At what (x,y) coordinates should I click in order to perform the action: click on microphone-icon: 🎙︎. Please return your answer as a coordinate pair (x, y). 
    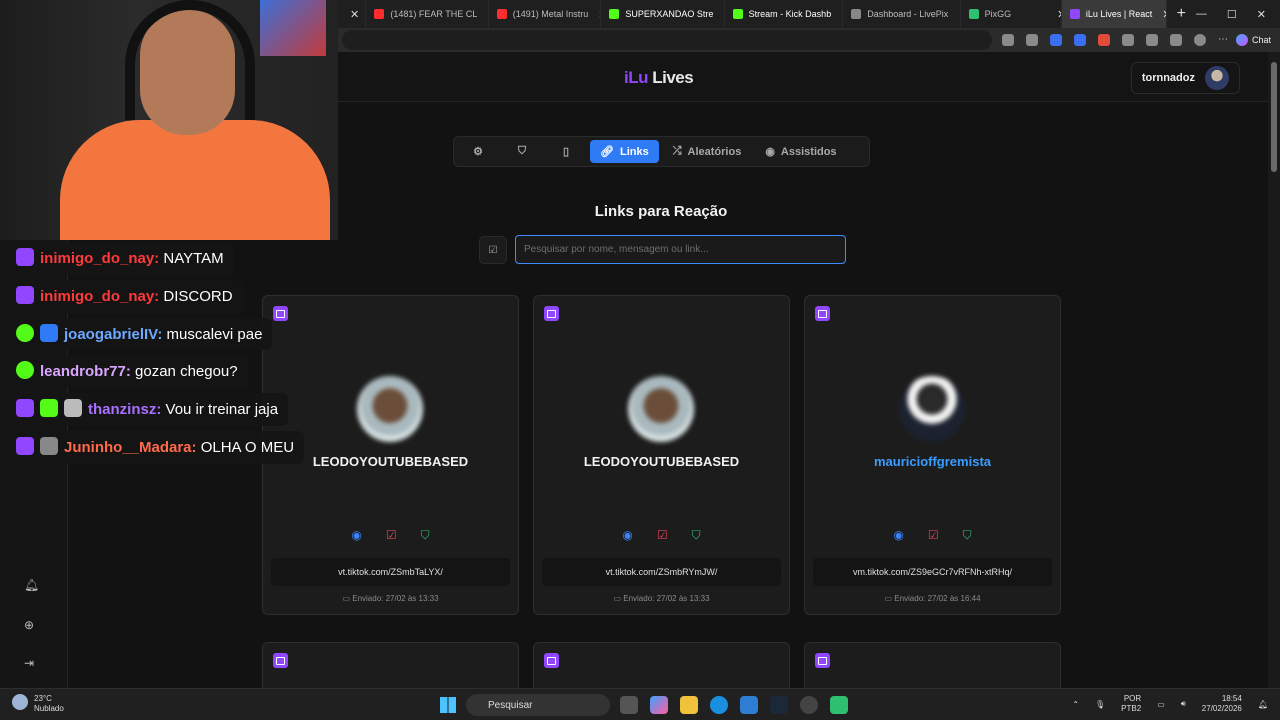
    Looking at the image, I should click on (1100, 704).